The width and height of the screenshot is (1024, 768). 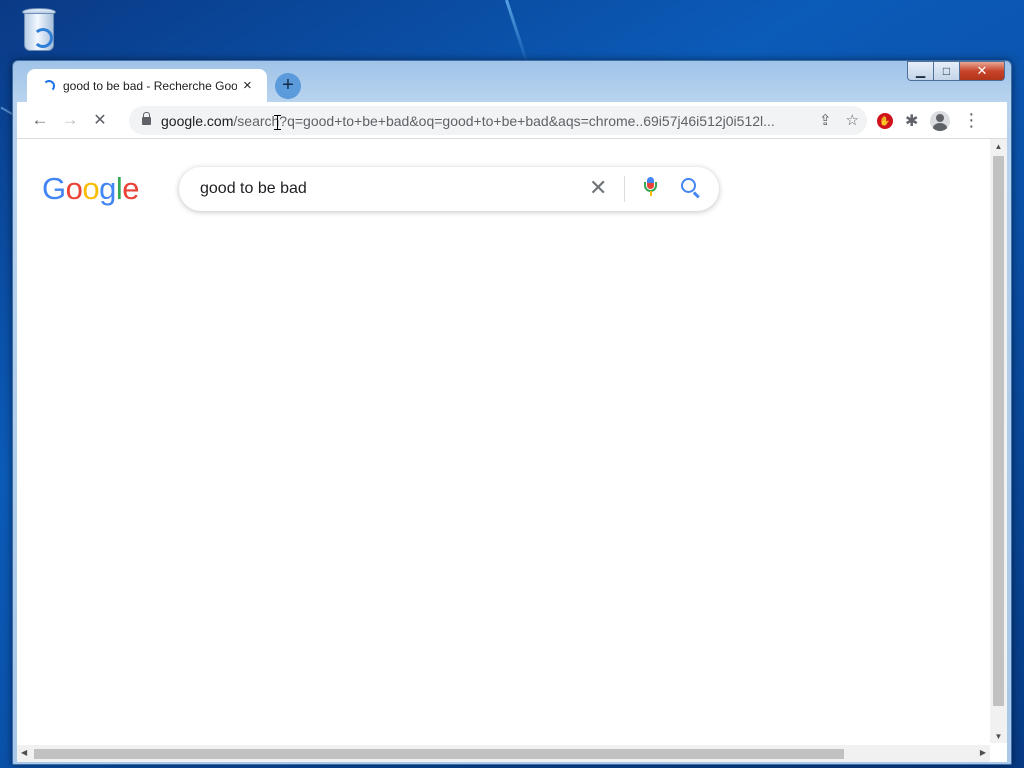 What do you see at coordinates (839, 120) in the screenshot?
I see `omnibox-actions: ⇪ ☆` at bounding box center [839, 120].